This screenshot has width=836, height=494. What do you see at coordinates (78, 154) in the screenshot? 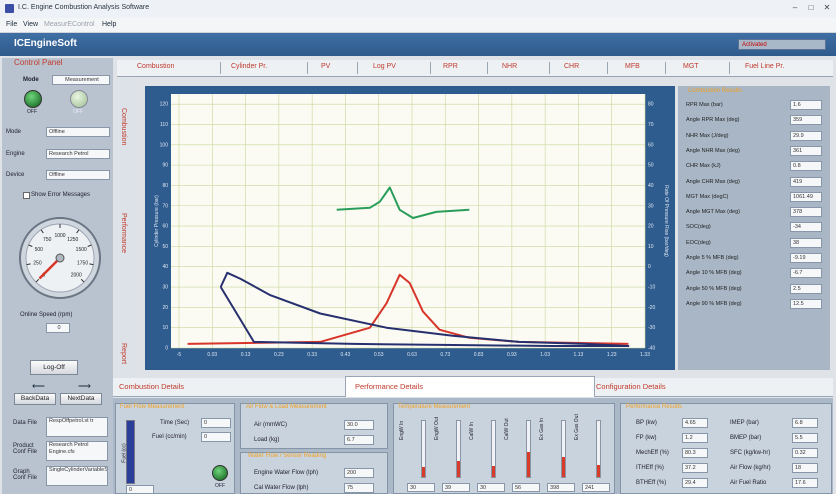
I see `engine-field: Research Petrol` at bounding box center [78, 154].